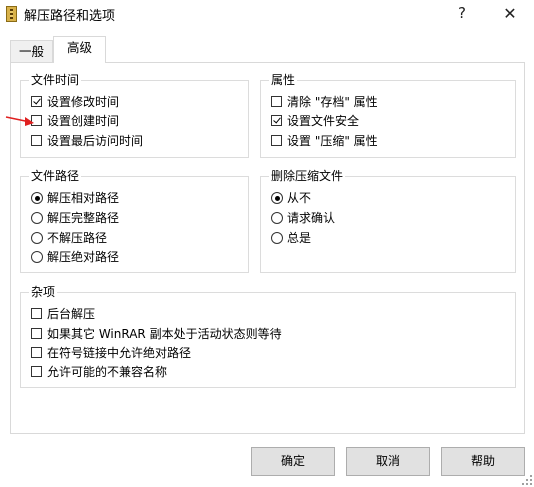 This screenshot has height=487, width=534. I want to click on checkbox-label: 设置修改时间, so click(83, 102).